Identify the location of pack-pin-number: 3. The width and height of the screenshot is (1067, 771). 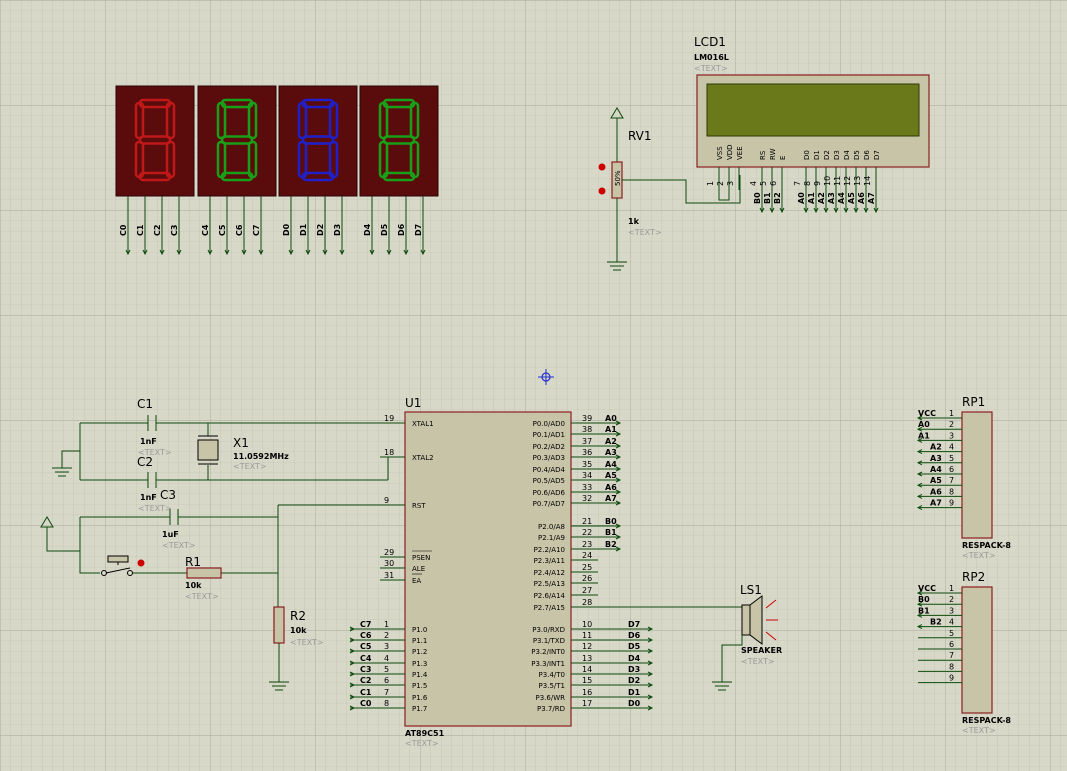
(951, 610).